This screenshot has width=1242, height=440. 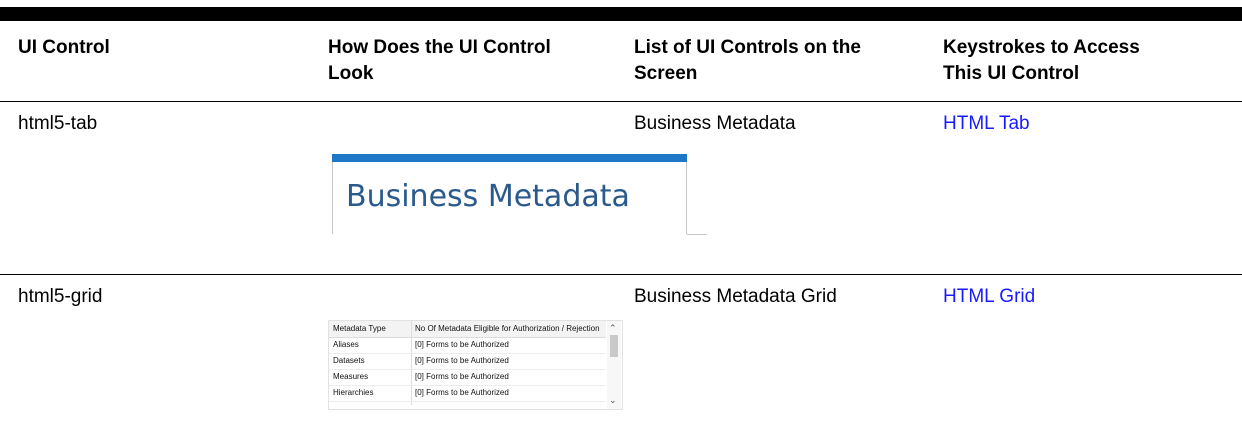 I want to click on header-list-line1: List of UI Controls on the, so click(x=747, y=47).